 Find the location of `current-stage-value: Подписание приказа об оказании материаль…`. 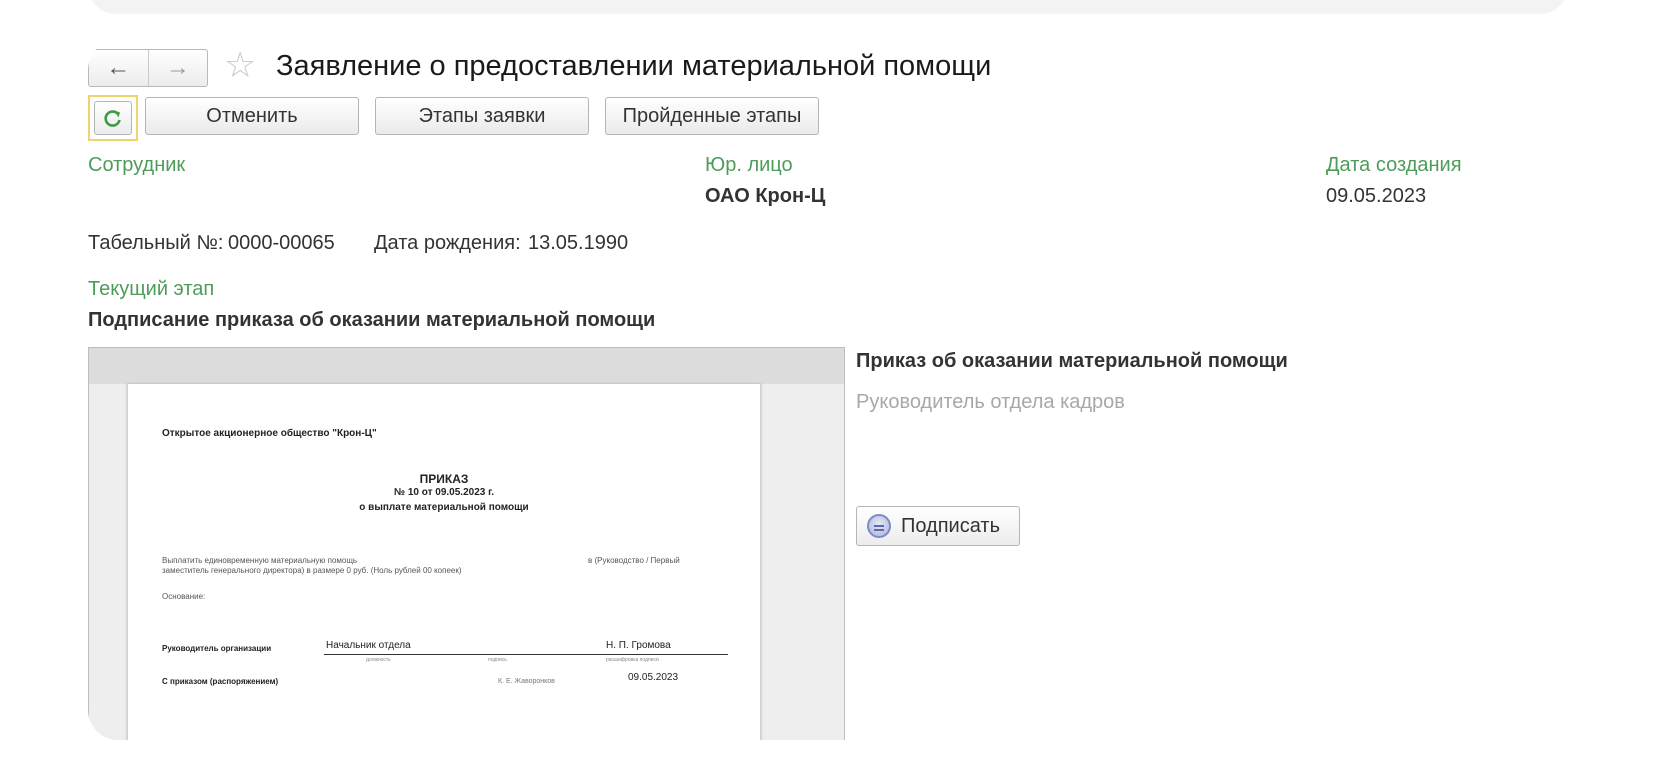

current-stage-value: Подписание приказа об оказании материаль… is located at coordinates (372, 320).